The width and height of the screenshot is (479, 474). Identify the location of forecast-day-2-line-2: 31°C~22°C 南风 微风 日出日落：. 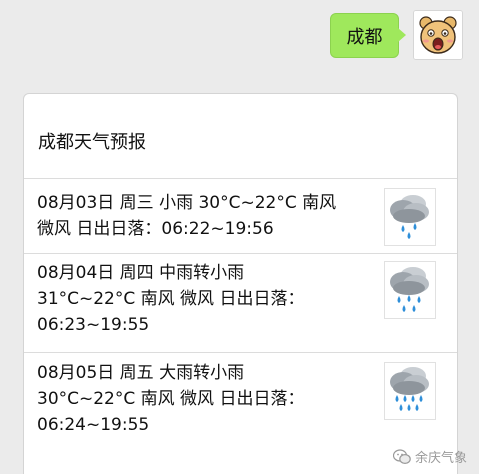
(171, 299).